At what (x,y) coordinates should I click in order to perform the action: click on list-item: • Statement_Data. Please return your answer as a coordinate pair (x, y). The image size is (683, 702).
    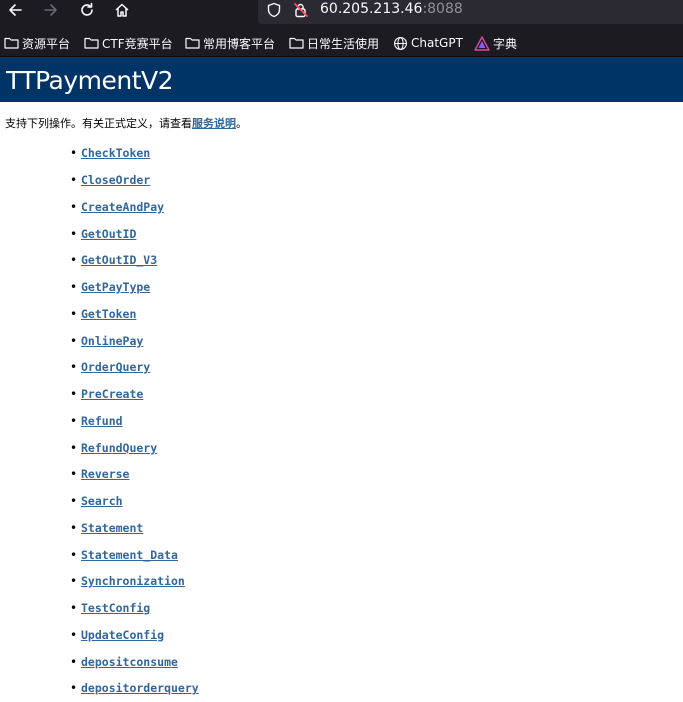
    Looking at the image, I should click on (134, 554).